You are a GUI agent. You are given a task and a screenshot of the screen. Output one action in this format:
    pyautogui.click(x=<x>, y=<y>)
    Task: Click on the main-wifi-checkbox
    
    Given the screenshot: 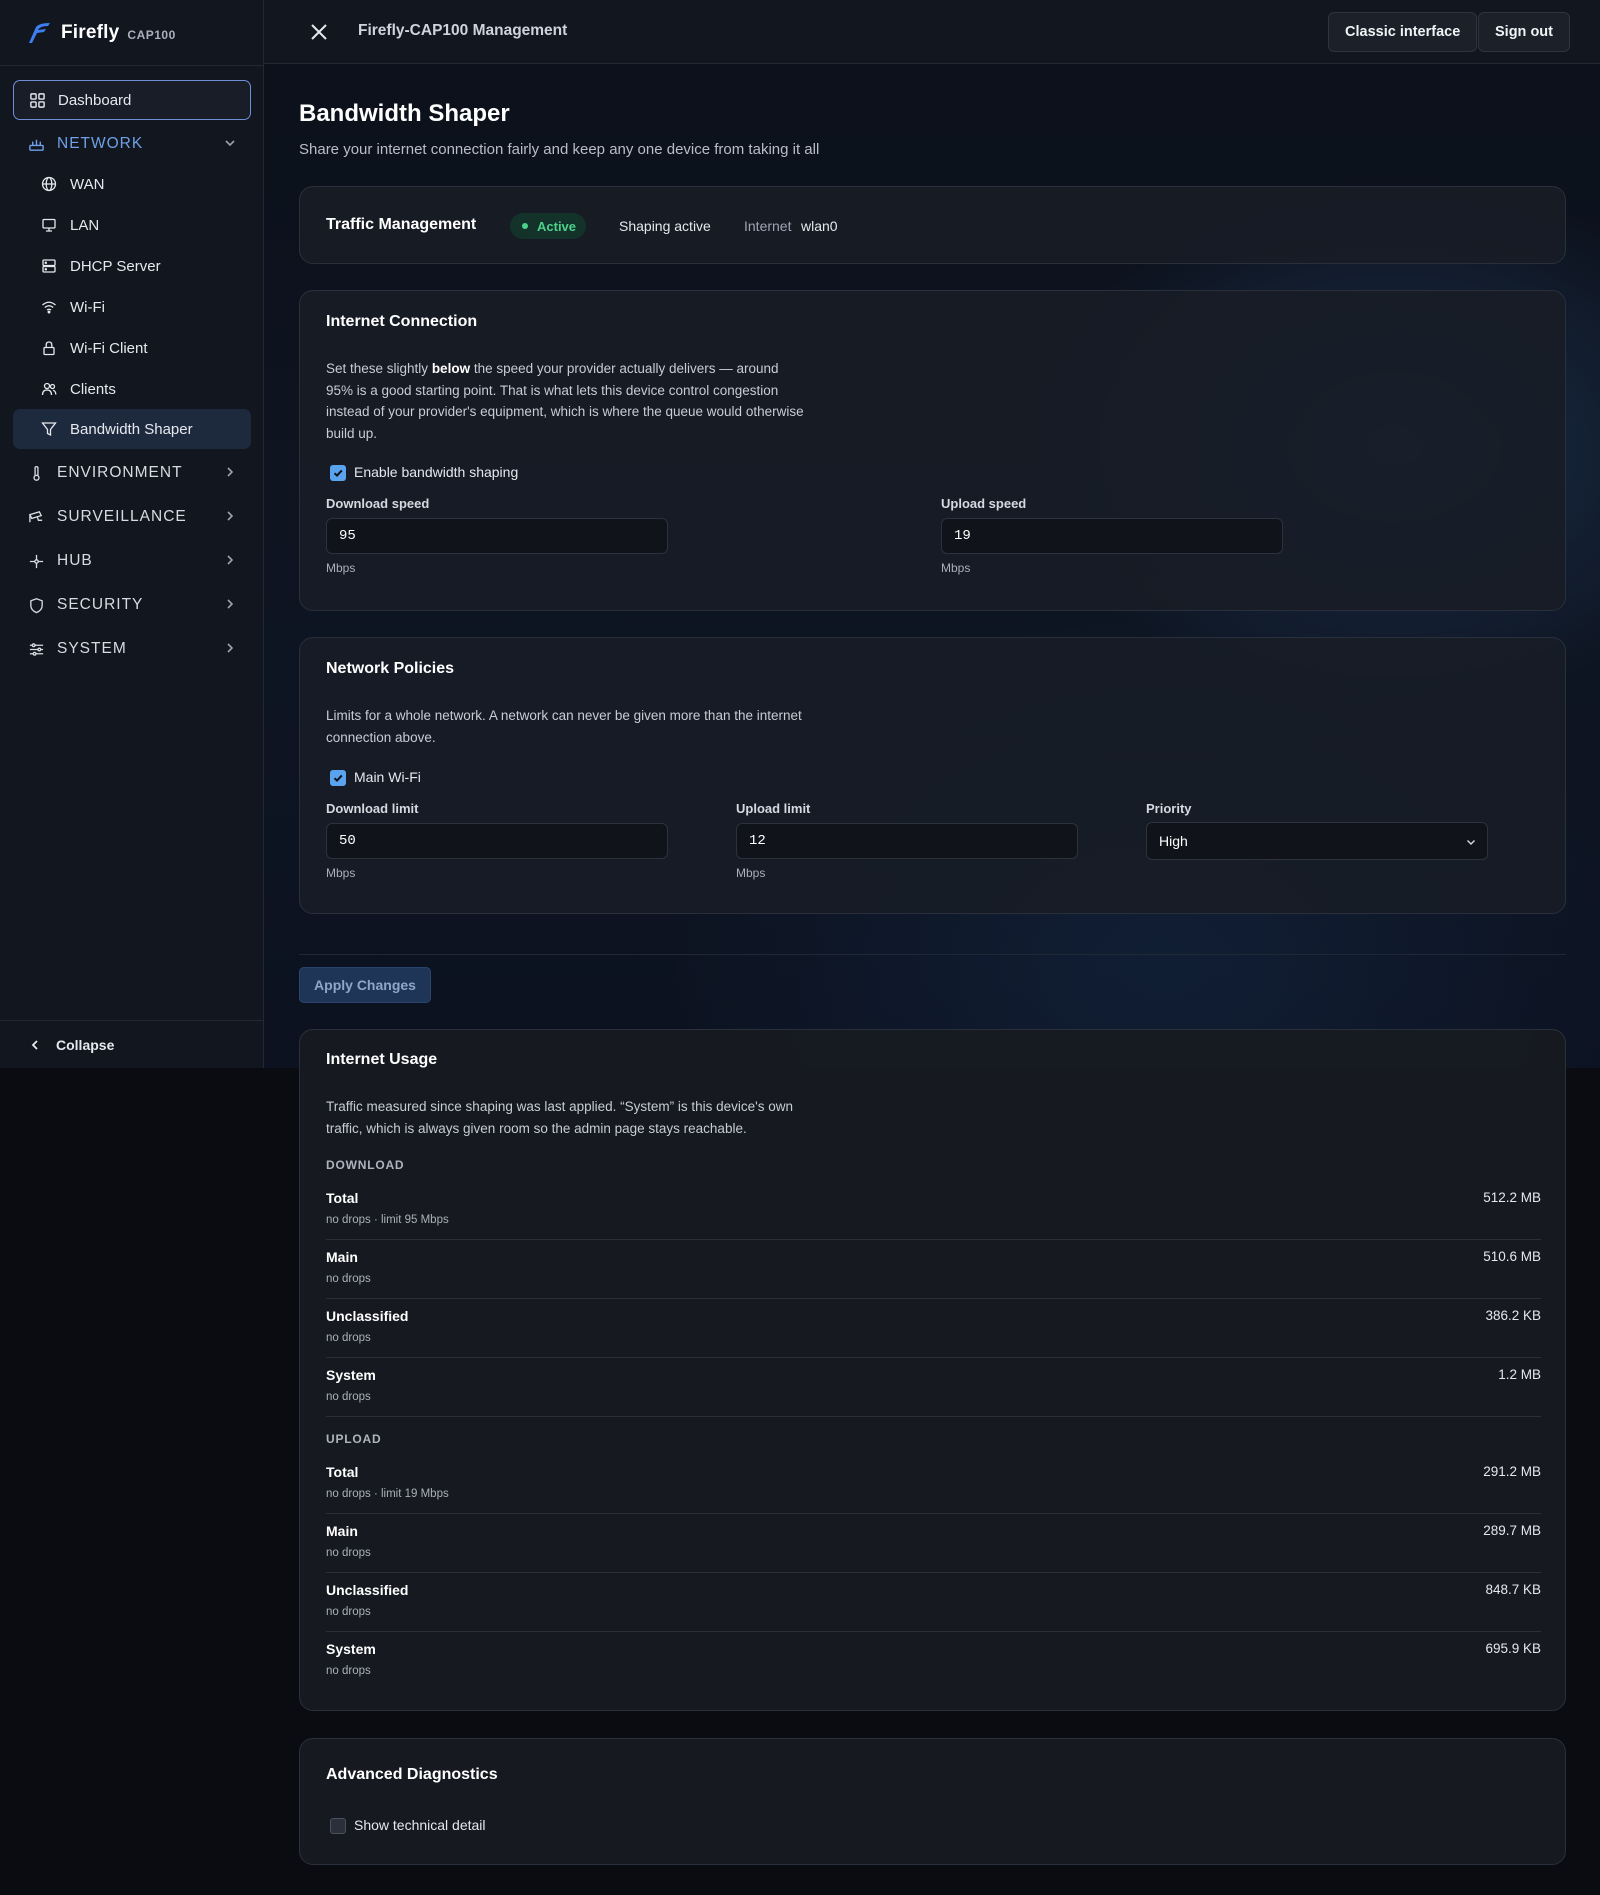 What is the action you would take?
    pyautogui.click(x=338, y=778)
    